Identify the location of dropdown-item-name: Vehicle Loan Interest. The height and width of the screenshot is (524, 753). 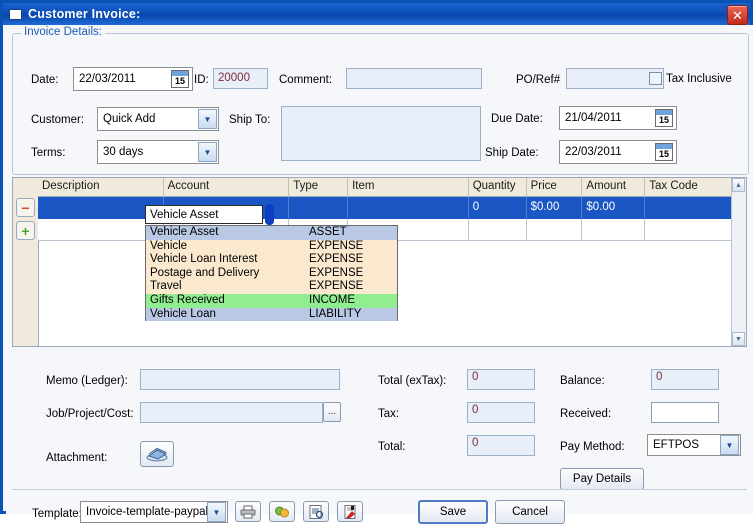
(204, 259).